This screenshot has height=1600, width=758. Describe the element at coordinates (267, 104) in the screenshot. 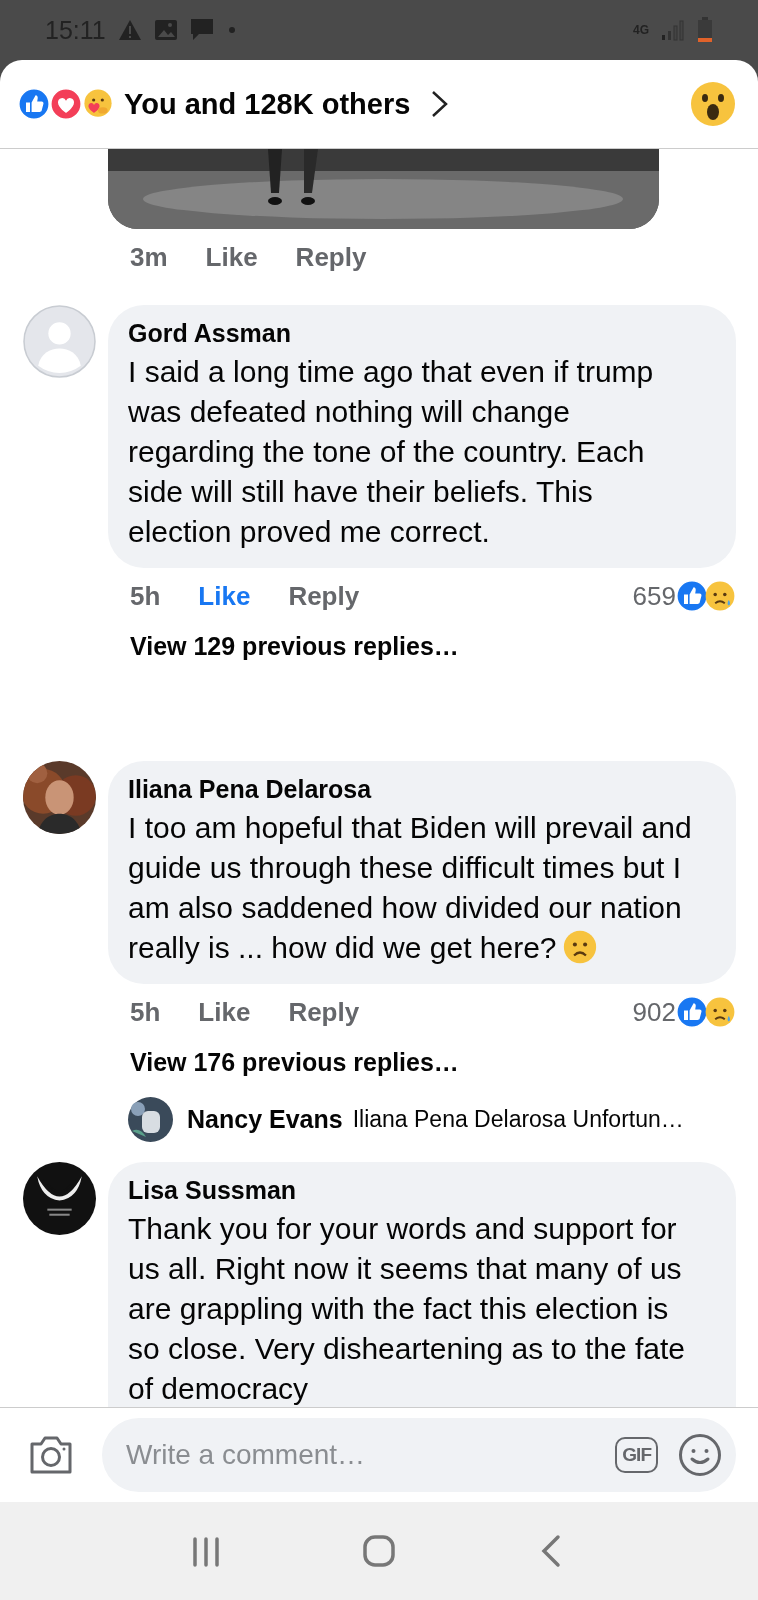

I see `reactions-summary: You and 128K others` at that location.